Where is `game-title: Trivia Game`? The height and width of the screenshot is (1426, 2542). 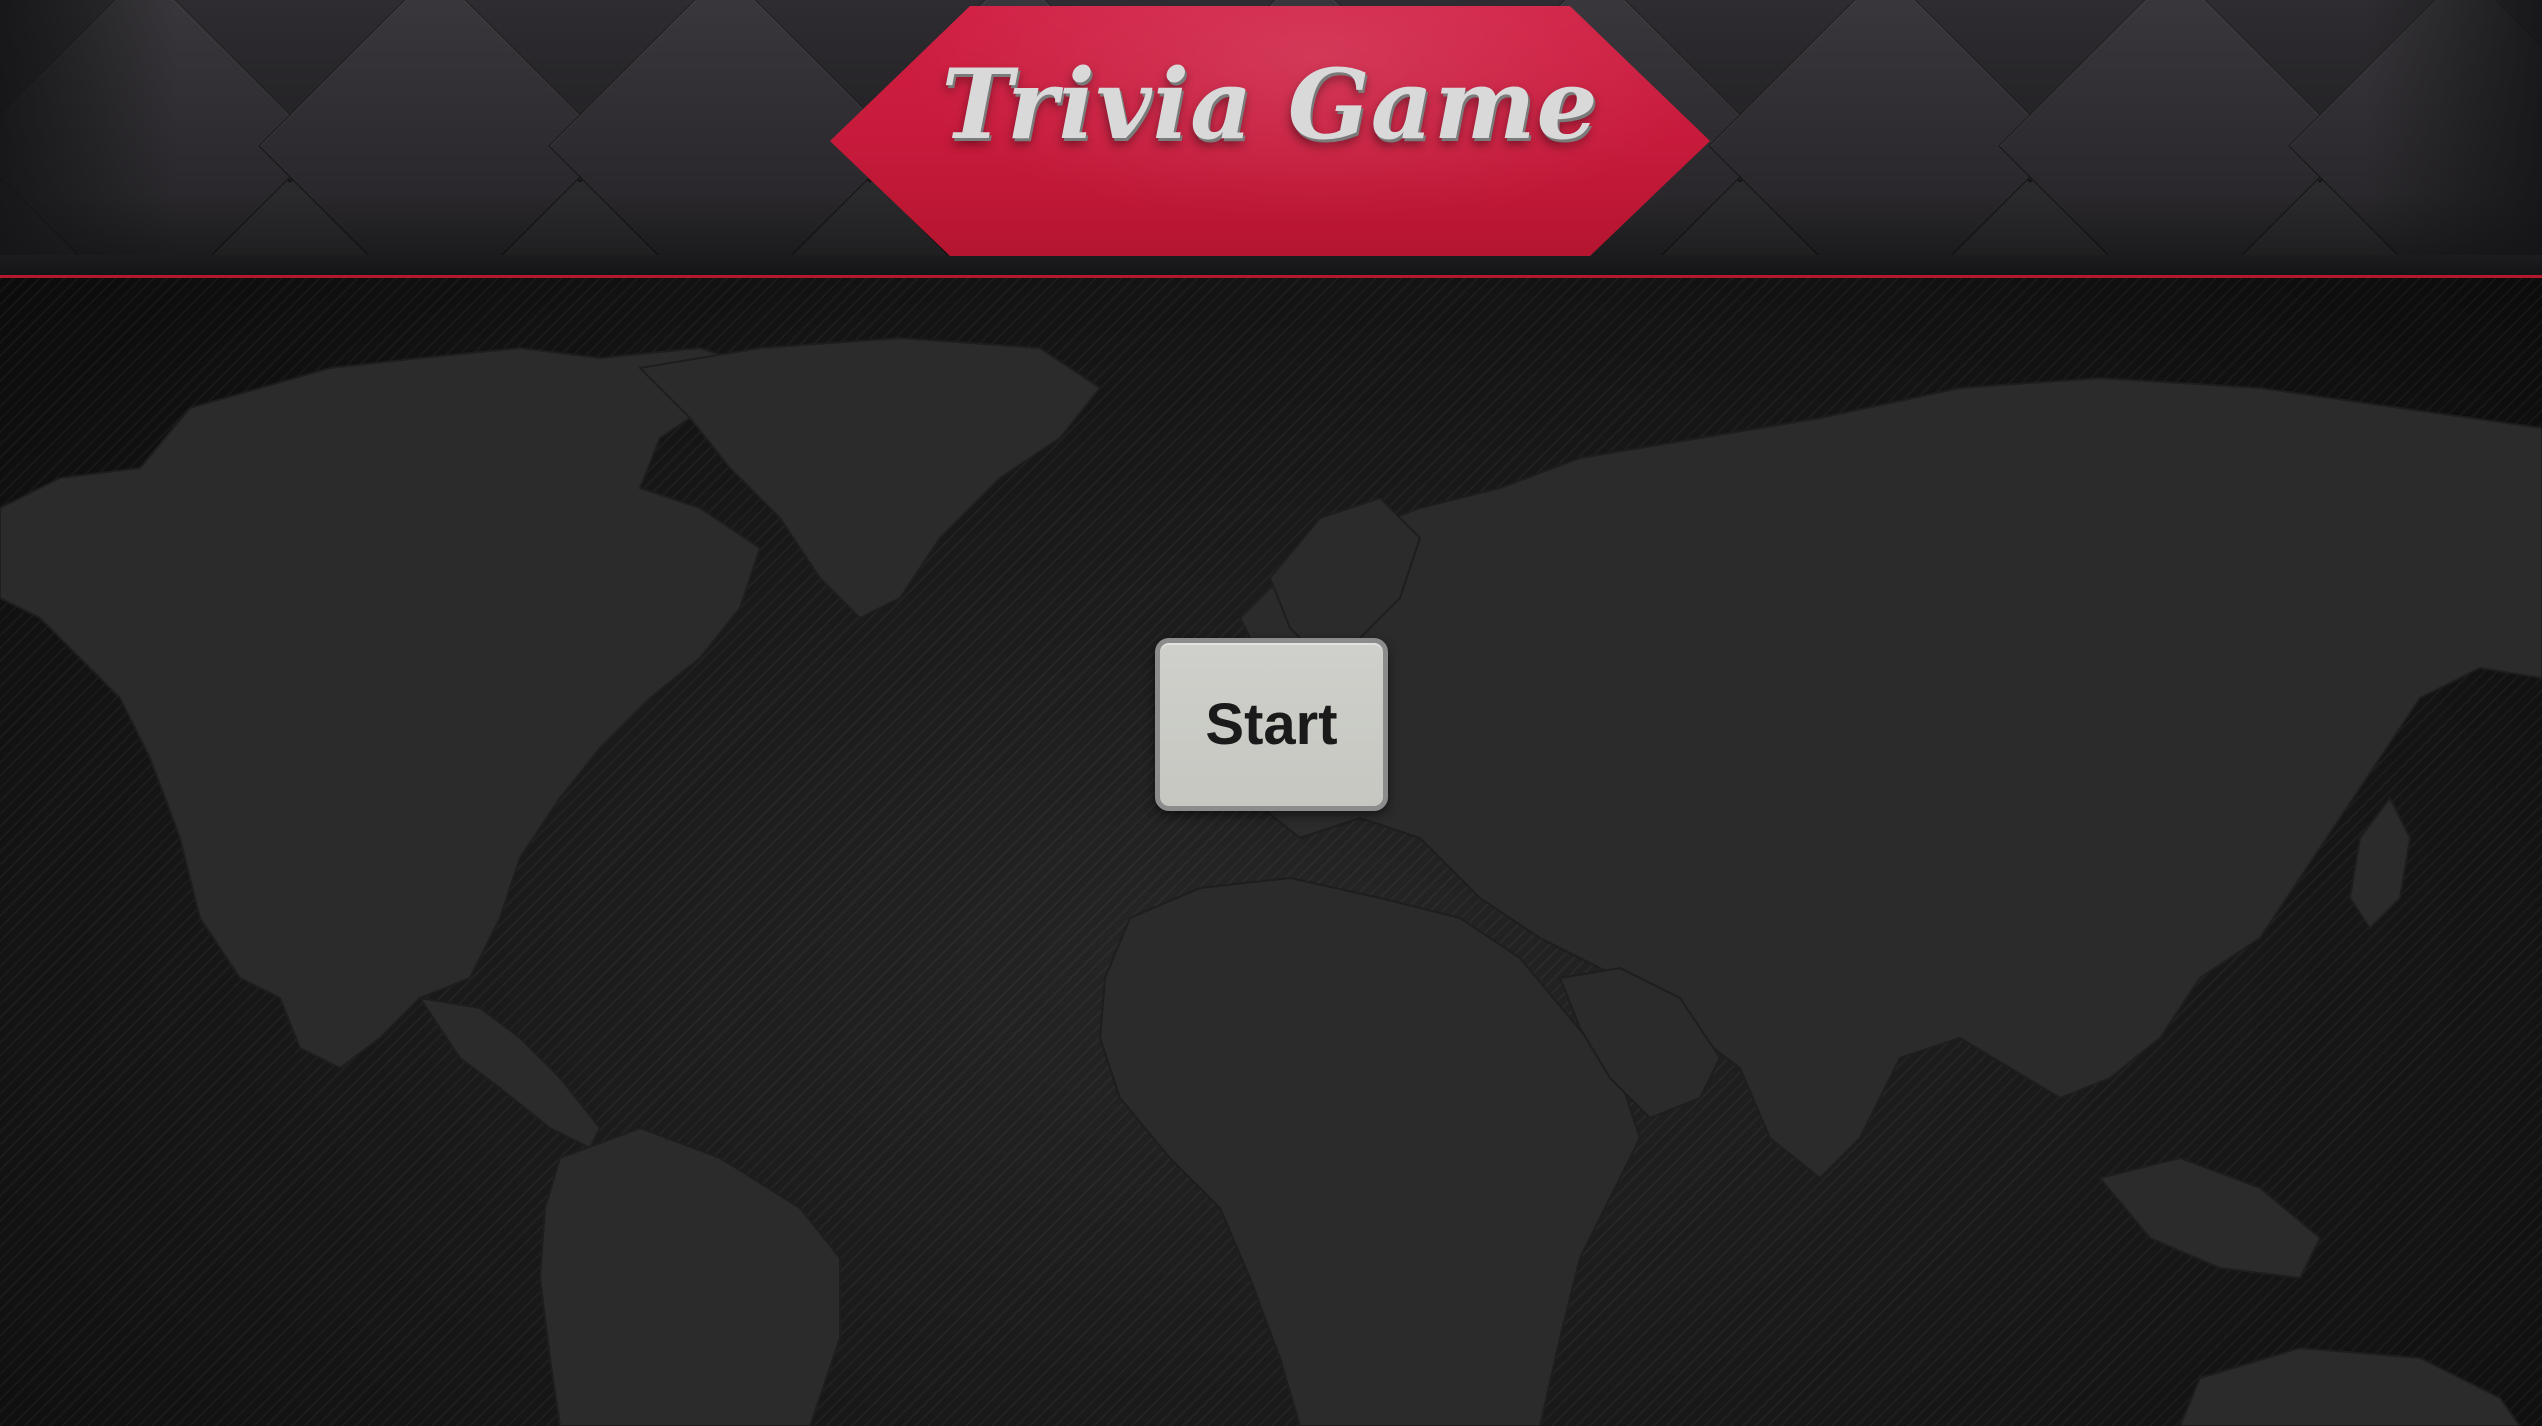 game-title: Trivia Game is located at coordinates (1270, 104).